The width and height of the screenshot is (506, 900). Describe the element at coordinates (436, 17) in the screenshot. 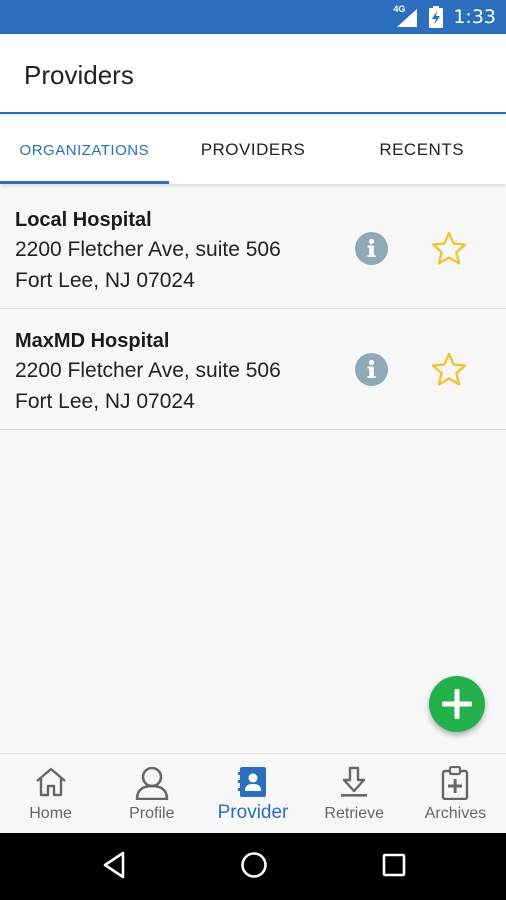

I see `battery-charging-icon` at that location.